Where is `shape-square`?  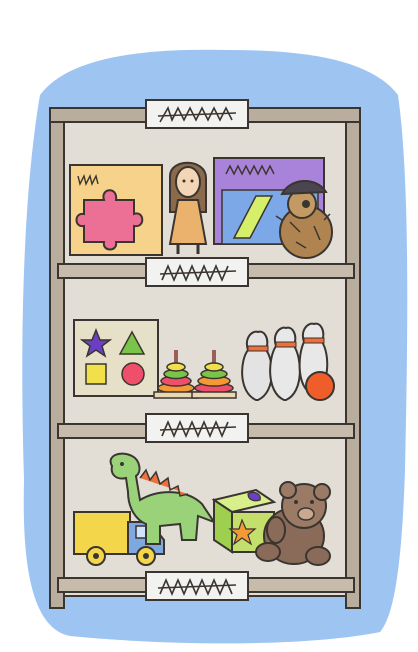 shape-square is located at coordinates (96, 374).